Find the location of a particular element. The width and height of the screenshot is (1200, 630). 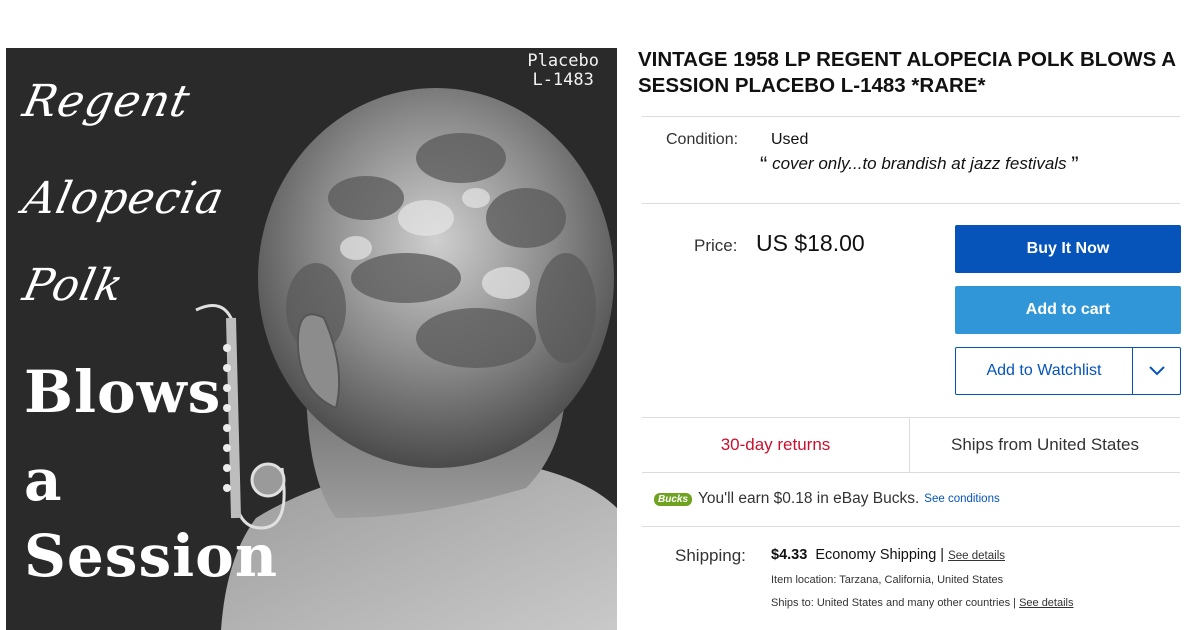

open-quote-icon: “ is located at coordinates (764, 164).